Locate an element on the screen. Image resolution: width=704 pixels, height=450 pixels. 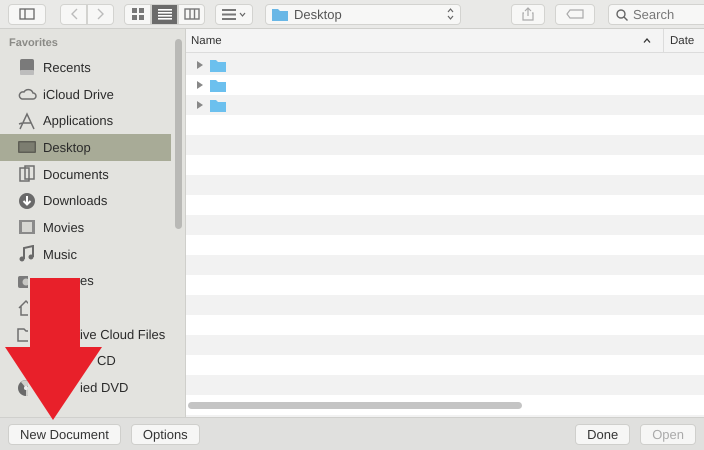
search-icon is located at coordinates (622, 14).